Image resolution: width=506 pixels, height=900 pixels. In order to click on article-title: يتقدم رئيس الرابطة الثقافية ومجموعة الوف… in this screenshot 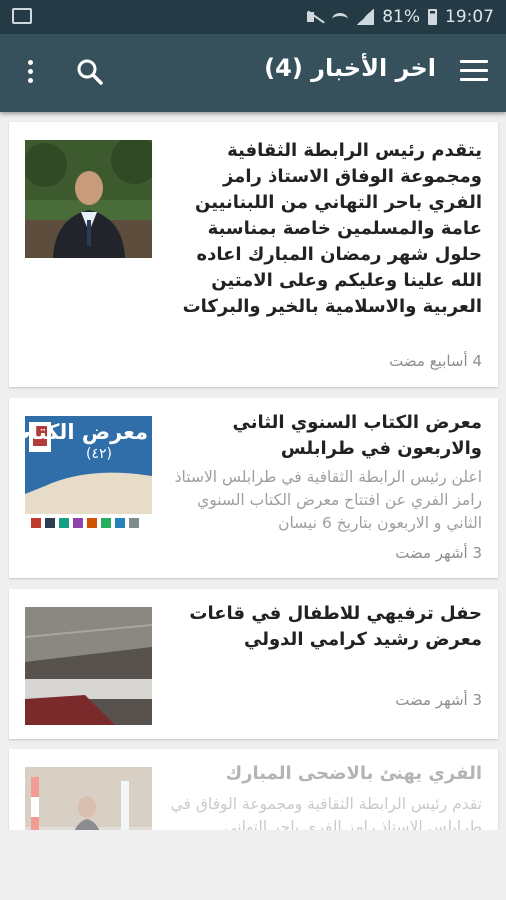, I will do `click(332, 228)`.